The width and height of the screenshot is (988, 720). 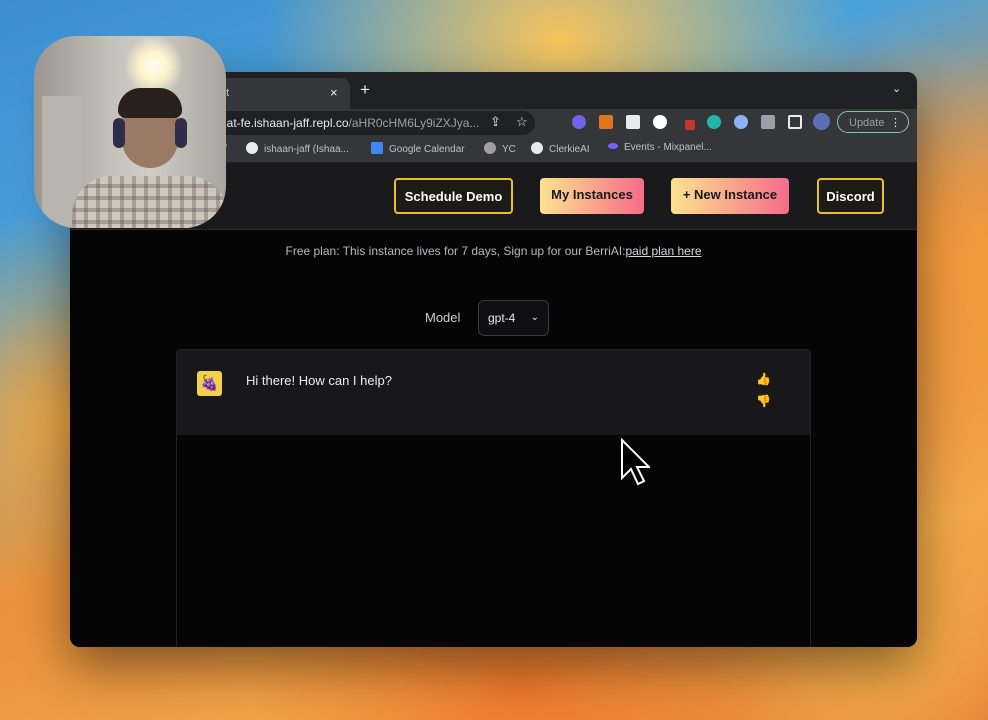 What do you see at coordinates (209, 383) in the screenshot?
I see `bot-avatar-icon: 🍇` at bounding box center [209, 383].